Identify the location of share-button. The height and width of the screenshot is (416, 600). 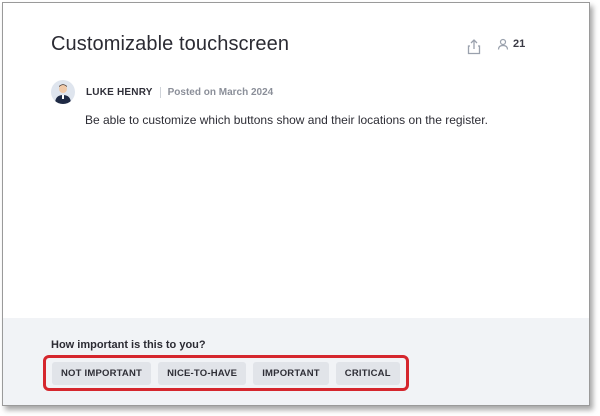
(474, 47).